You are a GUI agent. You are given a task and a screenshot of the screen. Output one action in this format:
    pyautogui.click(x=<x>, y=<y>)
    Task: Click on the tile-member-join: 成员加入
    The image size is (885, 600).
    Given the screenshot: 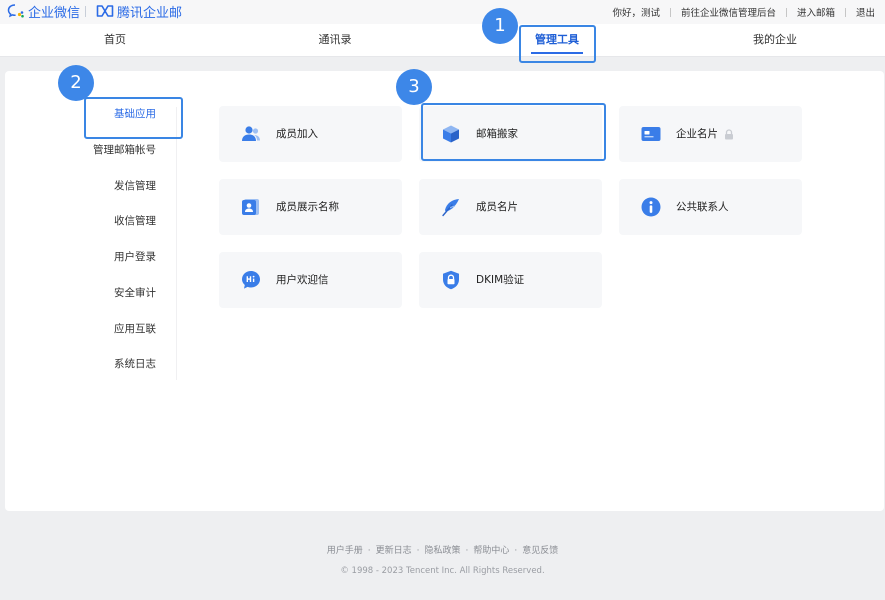 What is the action you would take?
    pyautogui.click(x=310, y=134)
    